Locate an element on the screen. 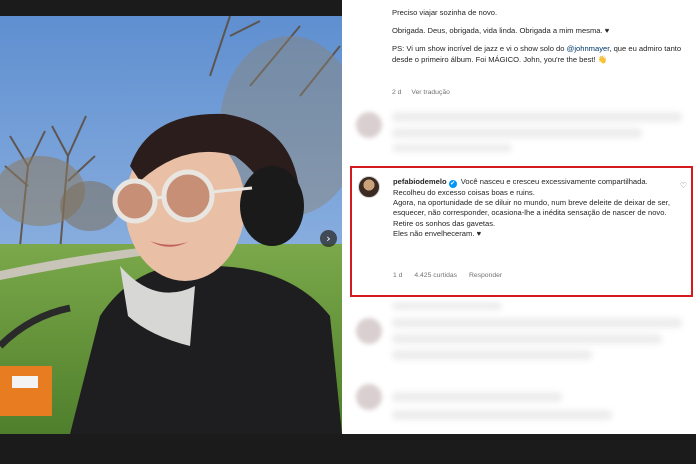  mention-link: @johnmayer is located at coordinates (588, 48).